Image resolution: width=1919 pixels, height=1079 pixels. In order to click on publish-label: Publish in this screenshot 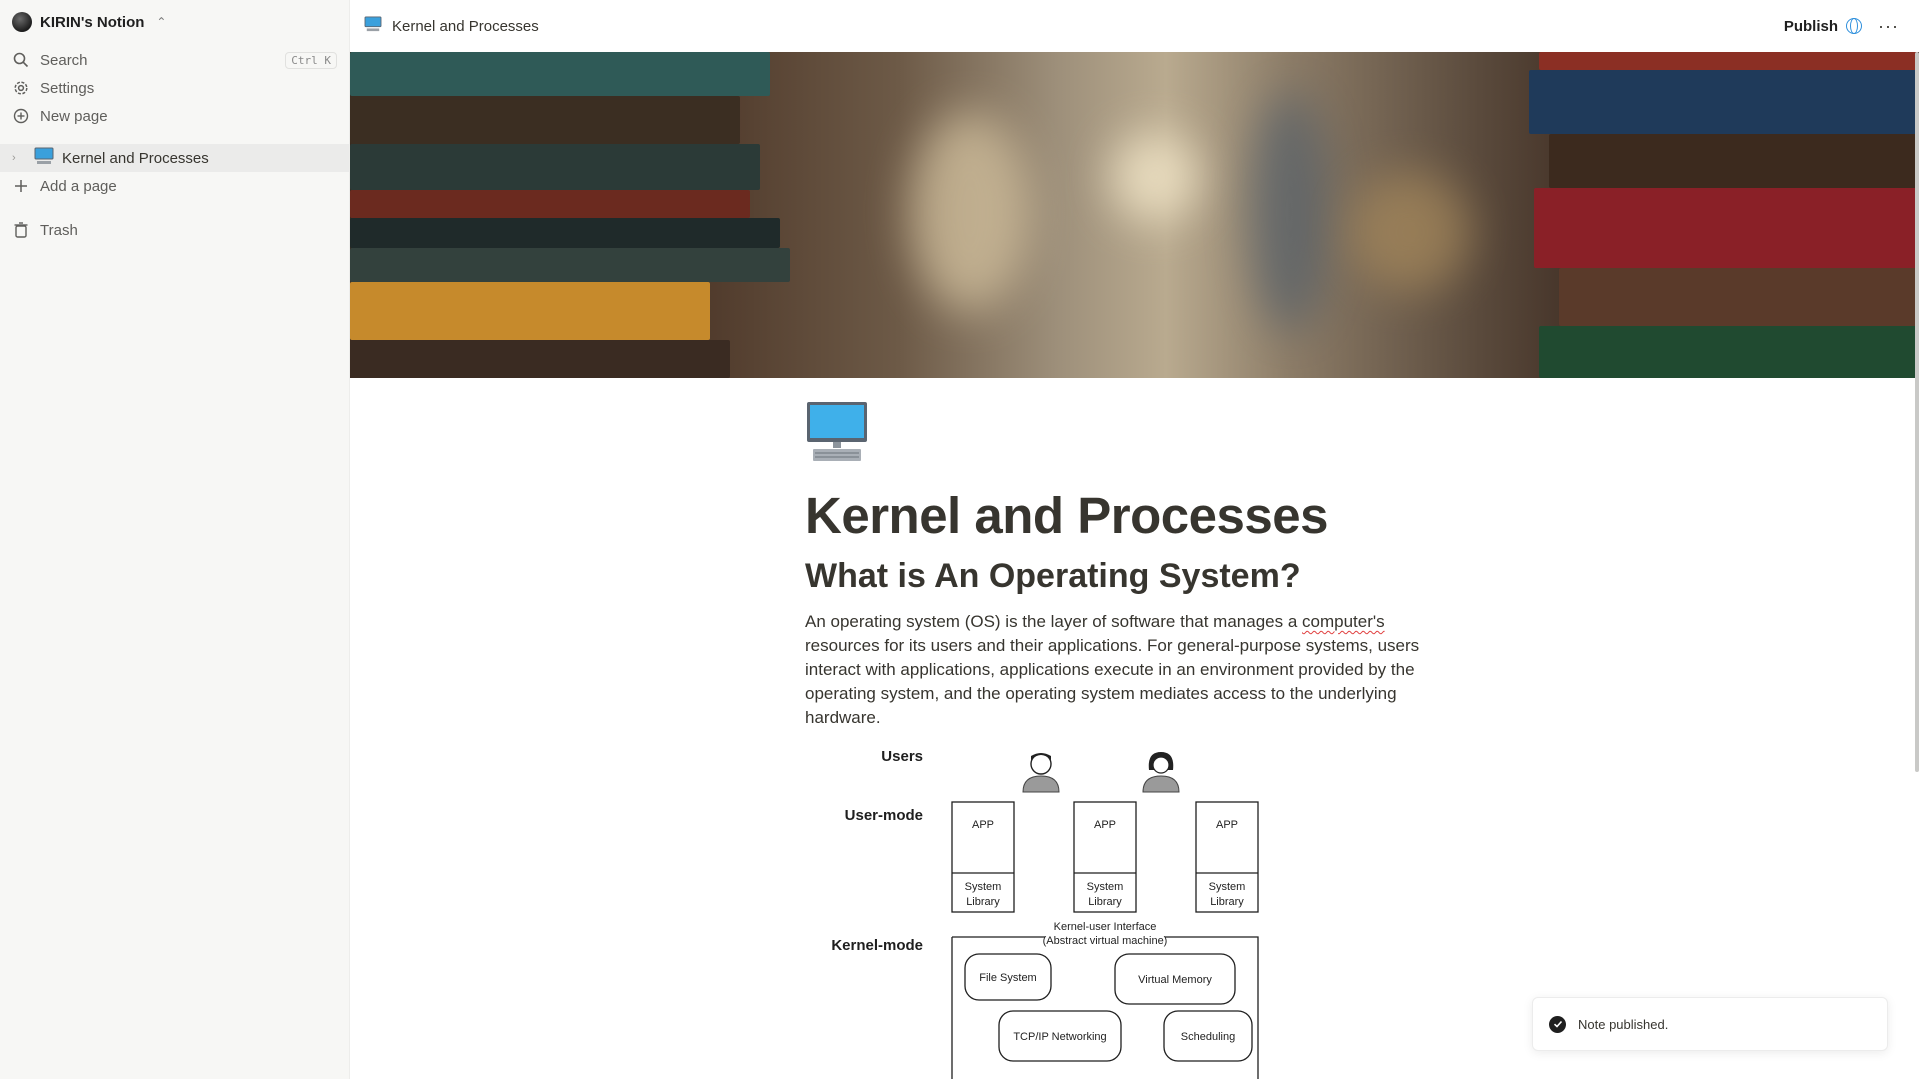, I will do `click(1811, 26)`.